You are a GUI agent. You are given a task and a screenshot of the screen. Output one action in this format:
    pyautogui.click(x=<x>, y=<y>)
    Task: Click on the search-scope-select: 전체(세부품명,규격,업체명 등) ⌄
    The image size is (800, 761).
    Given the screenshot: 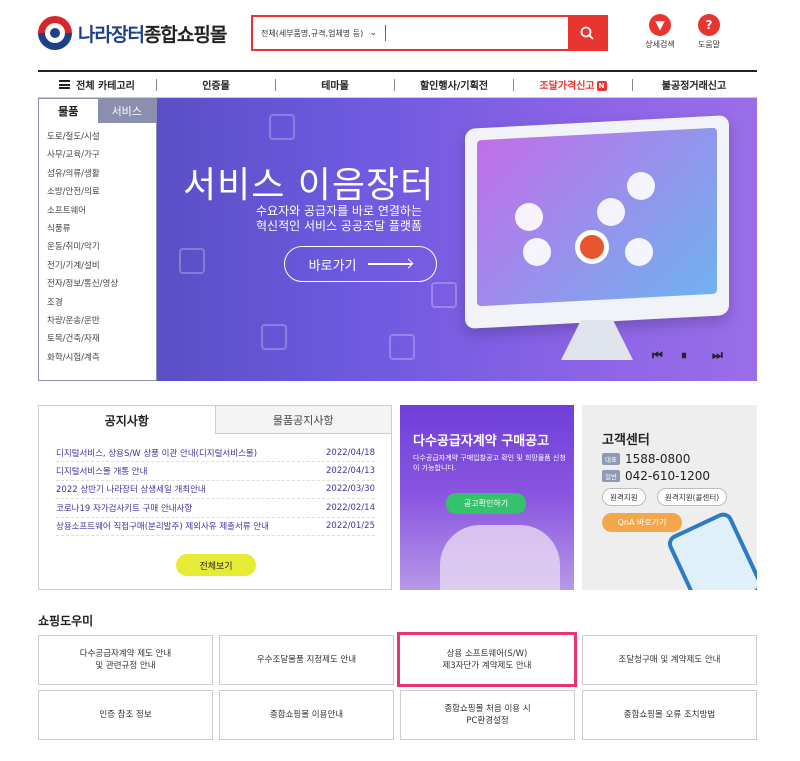 What is the action you would take?
    pyautogui.click(x=319, y=33)
    